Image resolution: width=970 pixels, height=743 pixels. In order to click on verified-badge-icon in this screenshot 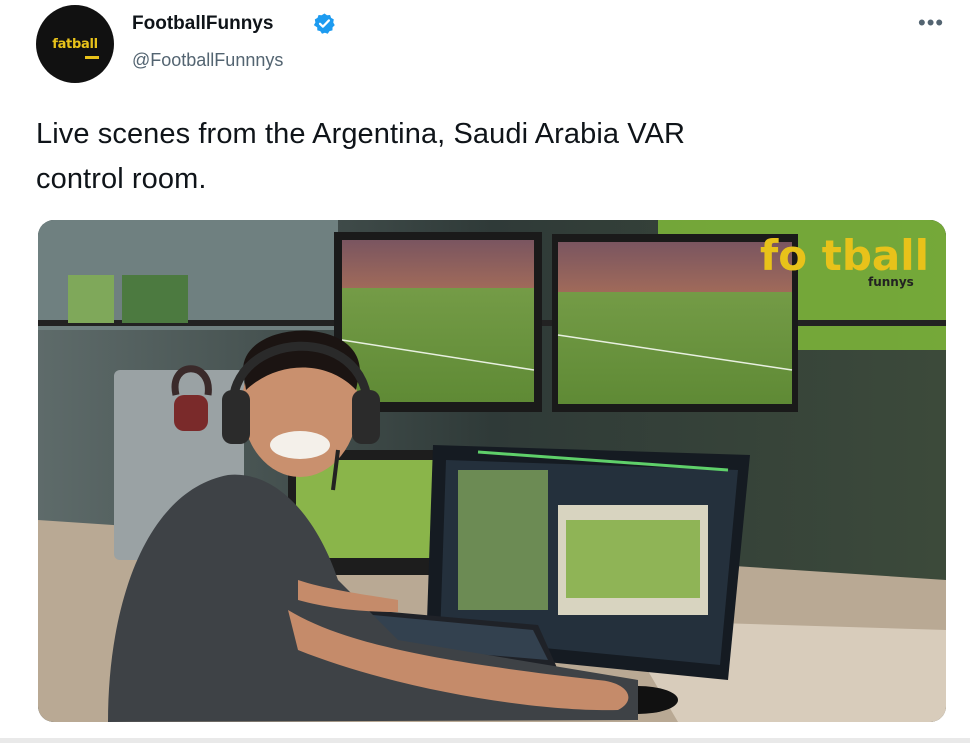, I will do `click(324, 23)`.